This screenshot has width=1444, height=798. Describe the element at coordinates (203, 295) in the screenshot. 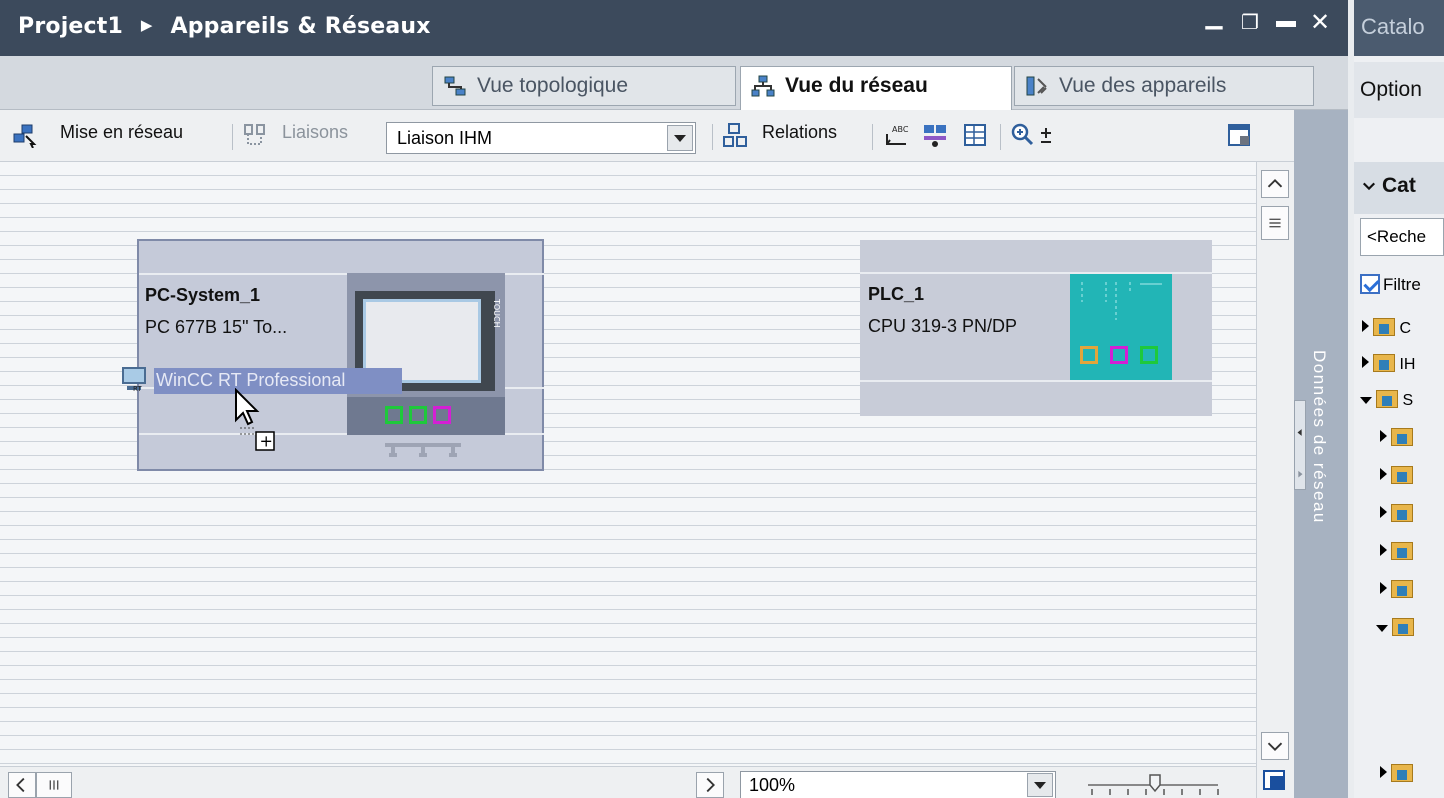

I see `device-name: PC-System_1` at that location.